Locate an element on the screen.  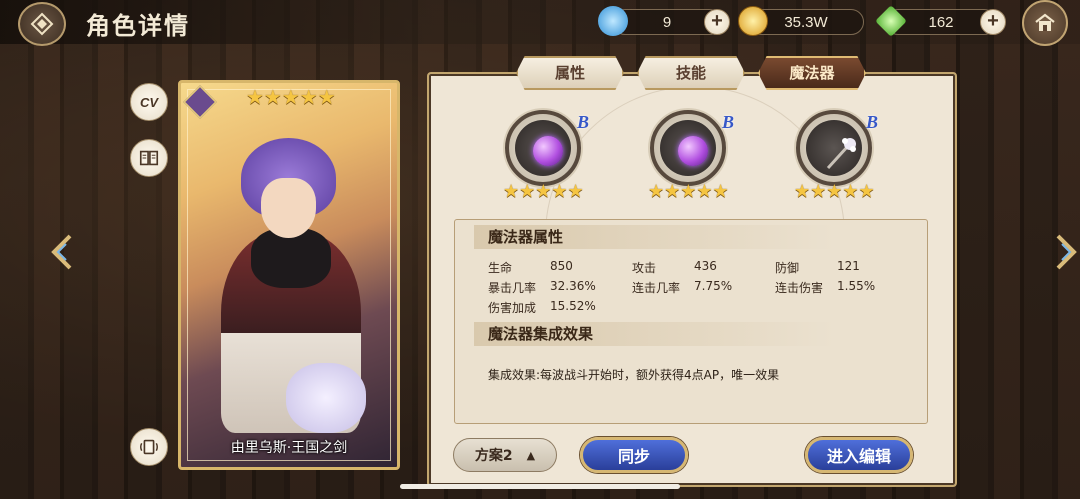
set-effect-text: 集成效果:每波战斗开始时，额外获得4点AP，唯一效果 is located at coordinates (634, 375).